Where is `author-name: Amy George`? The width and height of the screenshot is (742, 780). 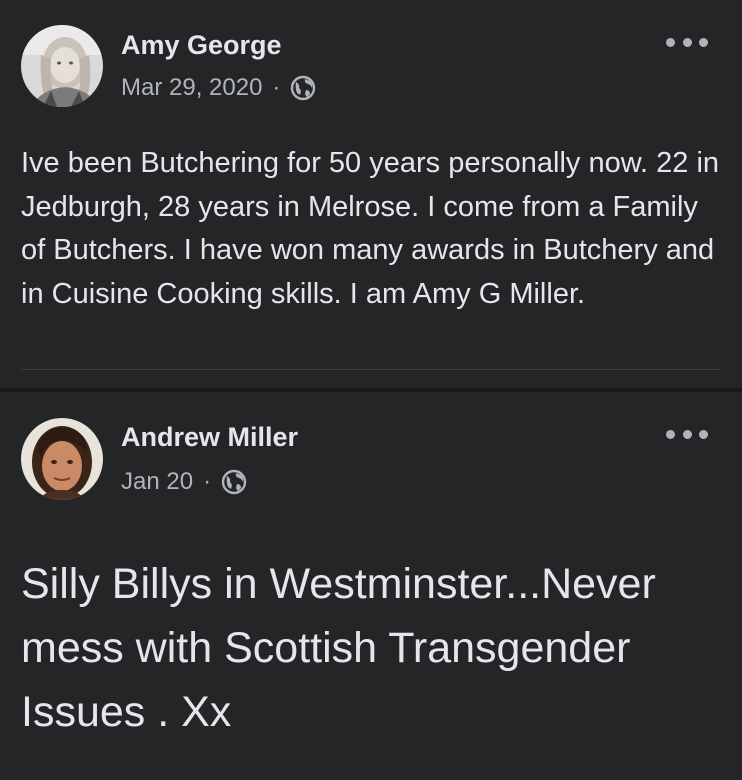 author-name: Amy George is located at coordinates (201, 45).